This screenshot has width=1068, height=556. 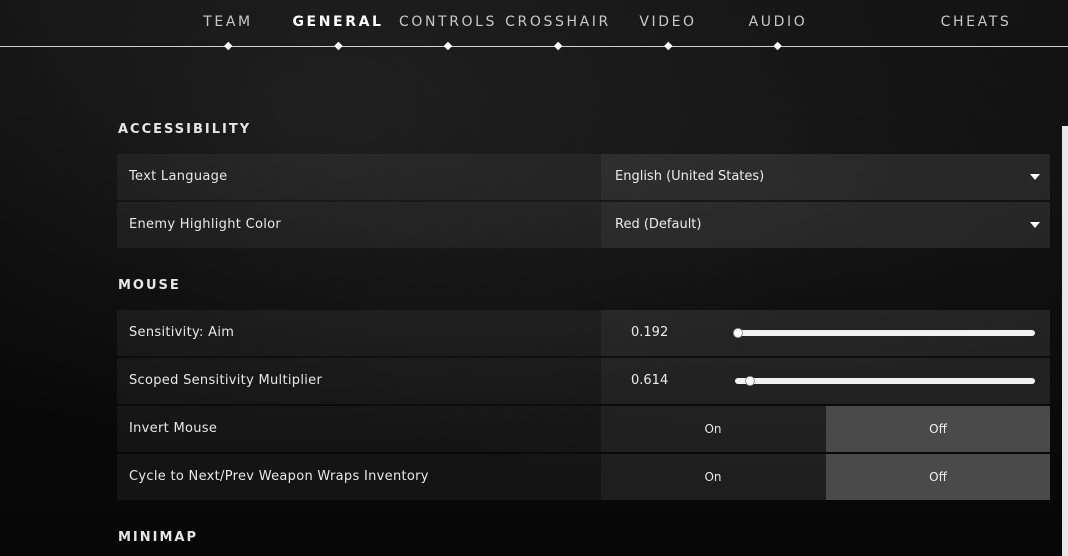 I want to click on tab-team: TEAM, so click(x=228, y=32).